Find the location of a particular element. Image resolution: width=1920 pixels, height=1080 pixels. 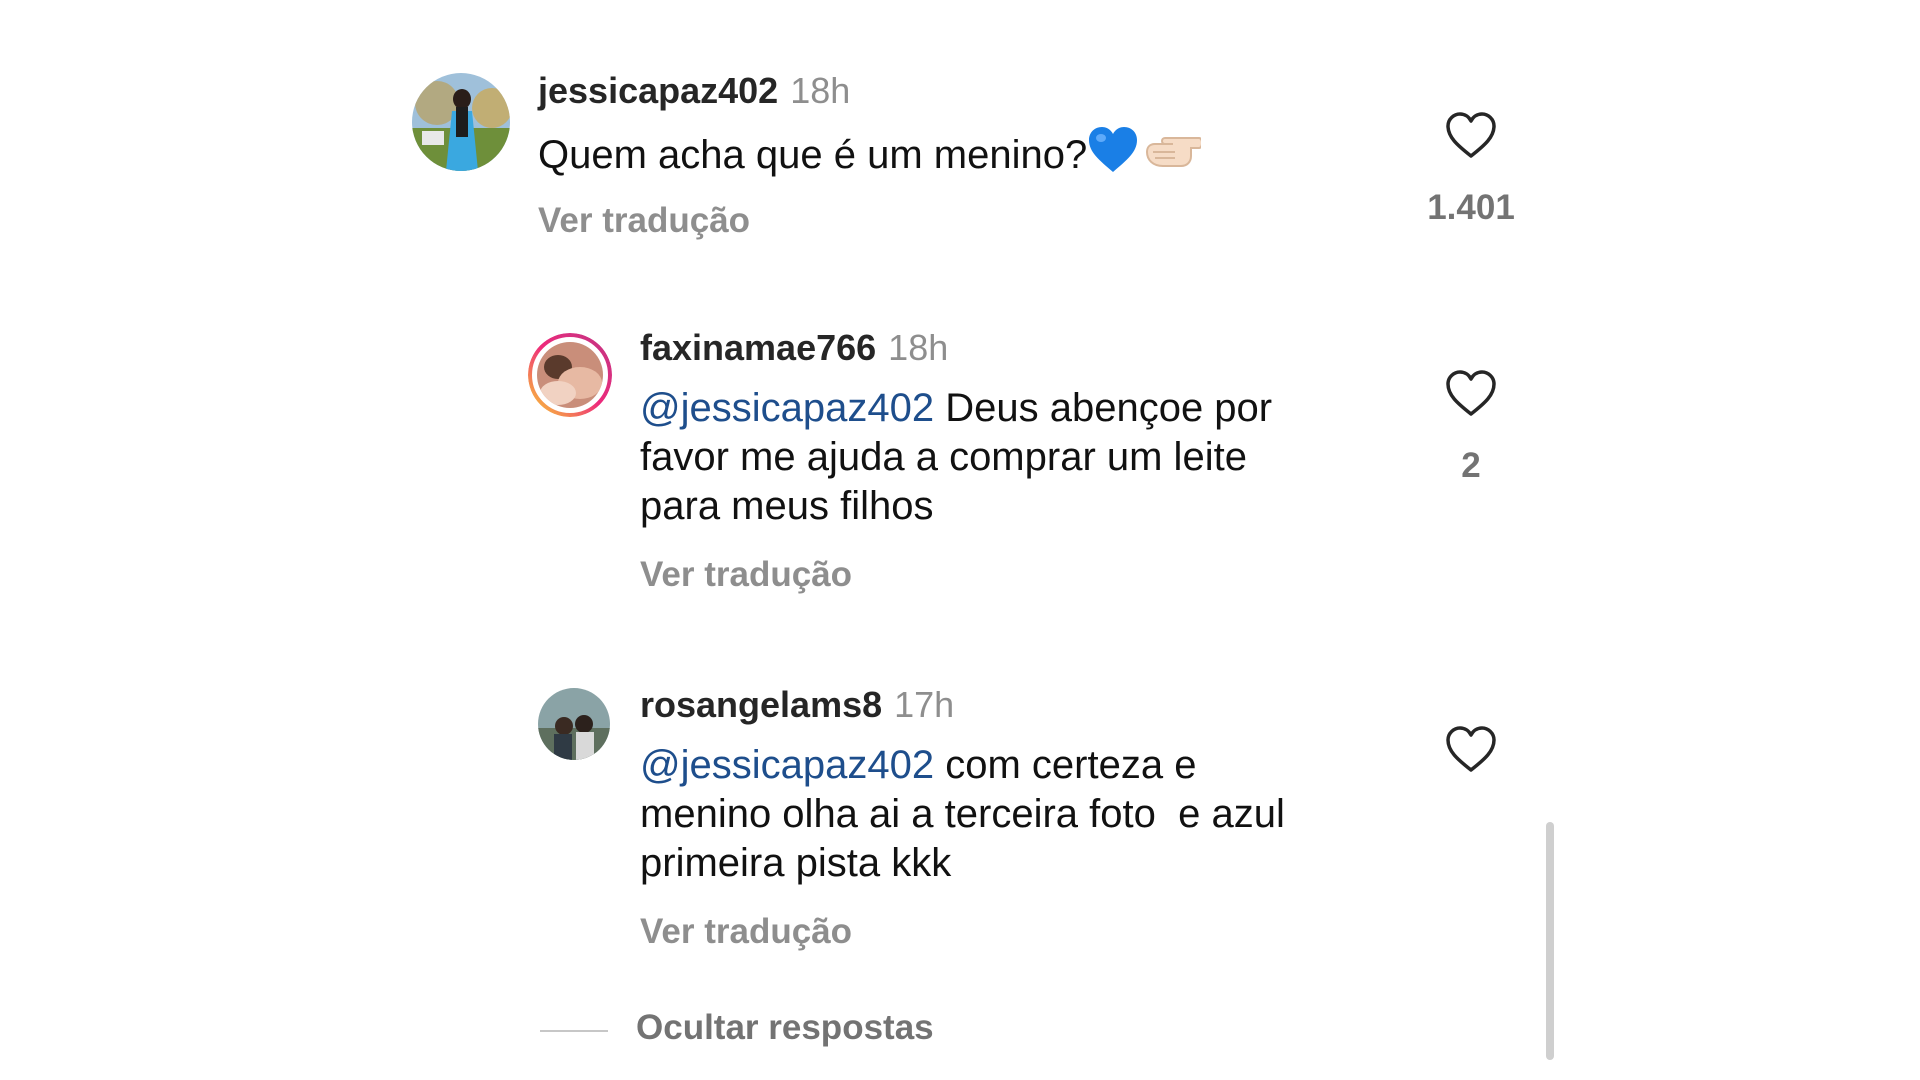

timestamp: 17h is located at coordinates (924, 704).